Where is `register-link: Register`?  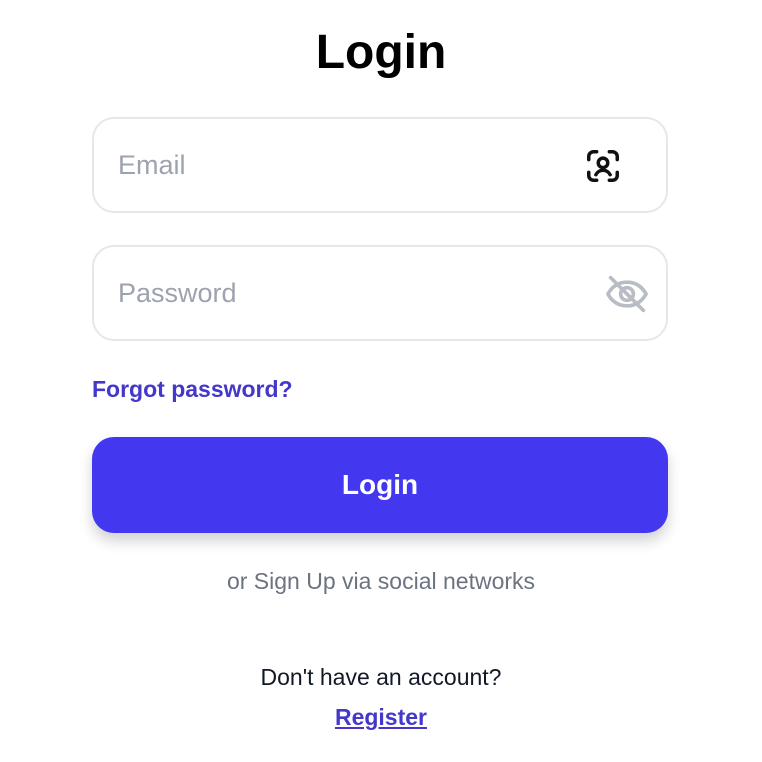 register-link: Register is located at coordinates (381, 717).